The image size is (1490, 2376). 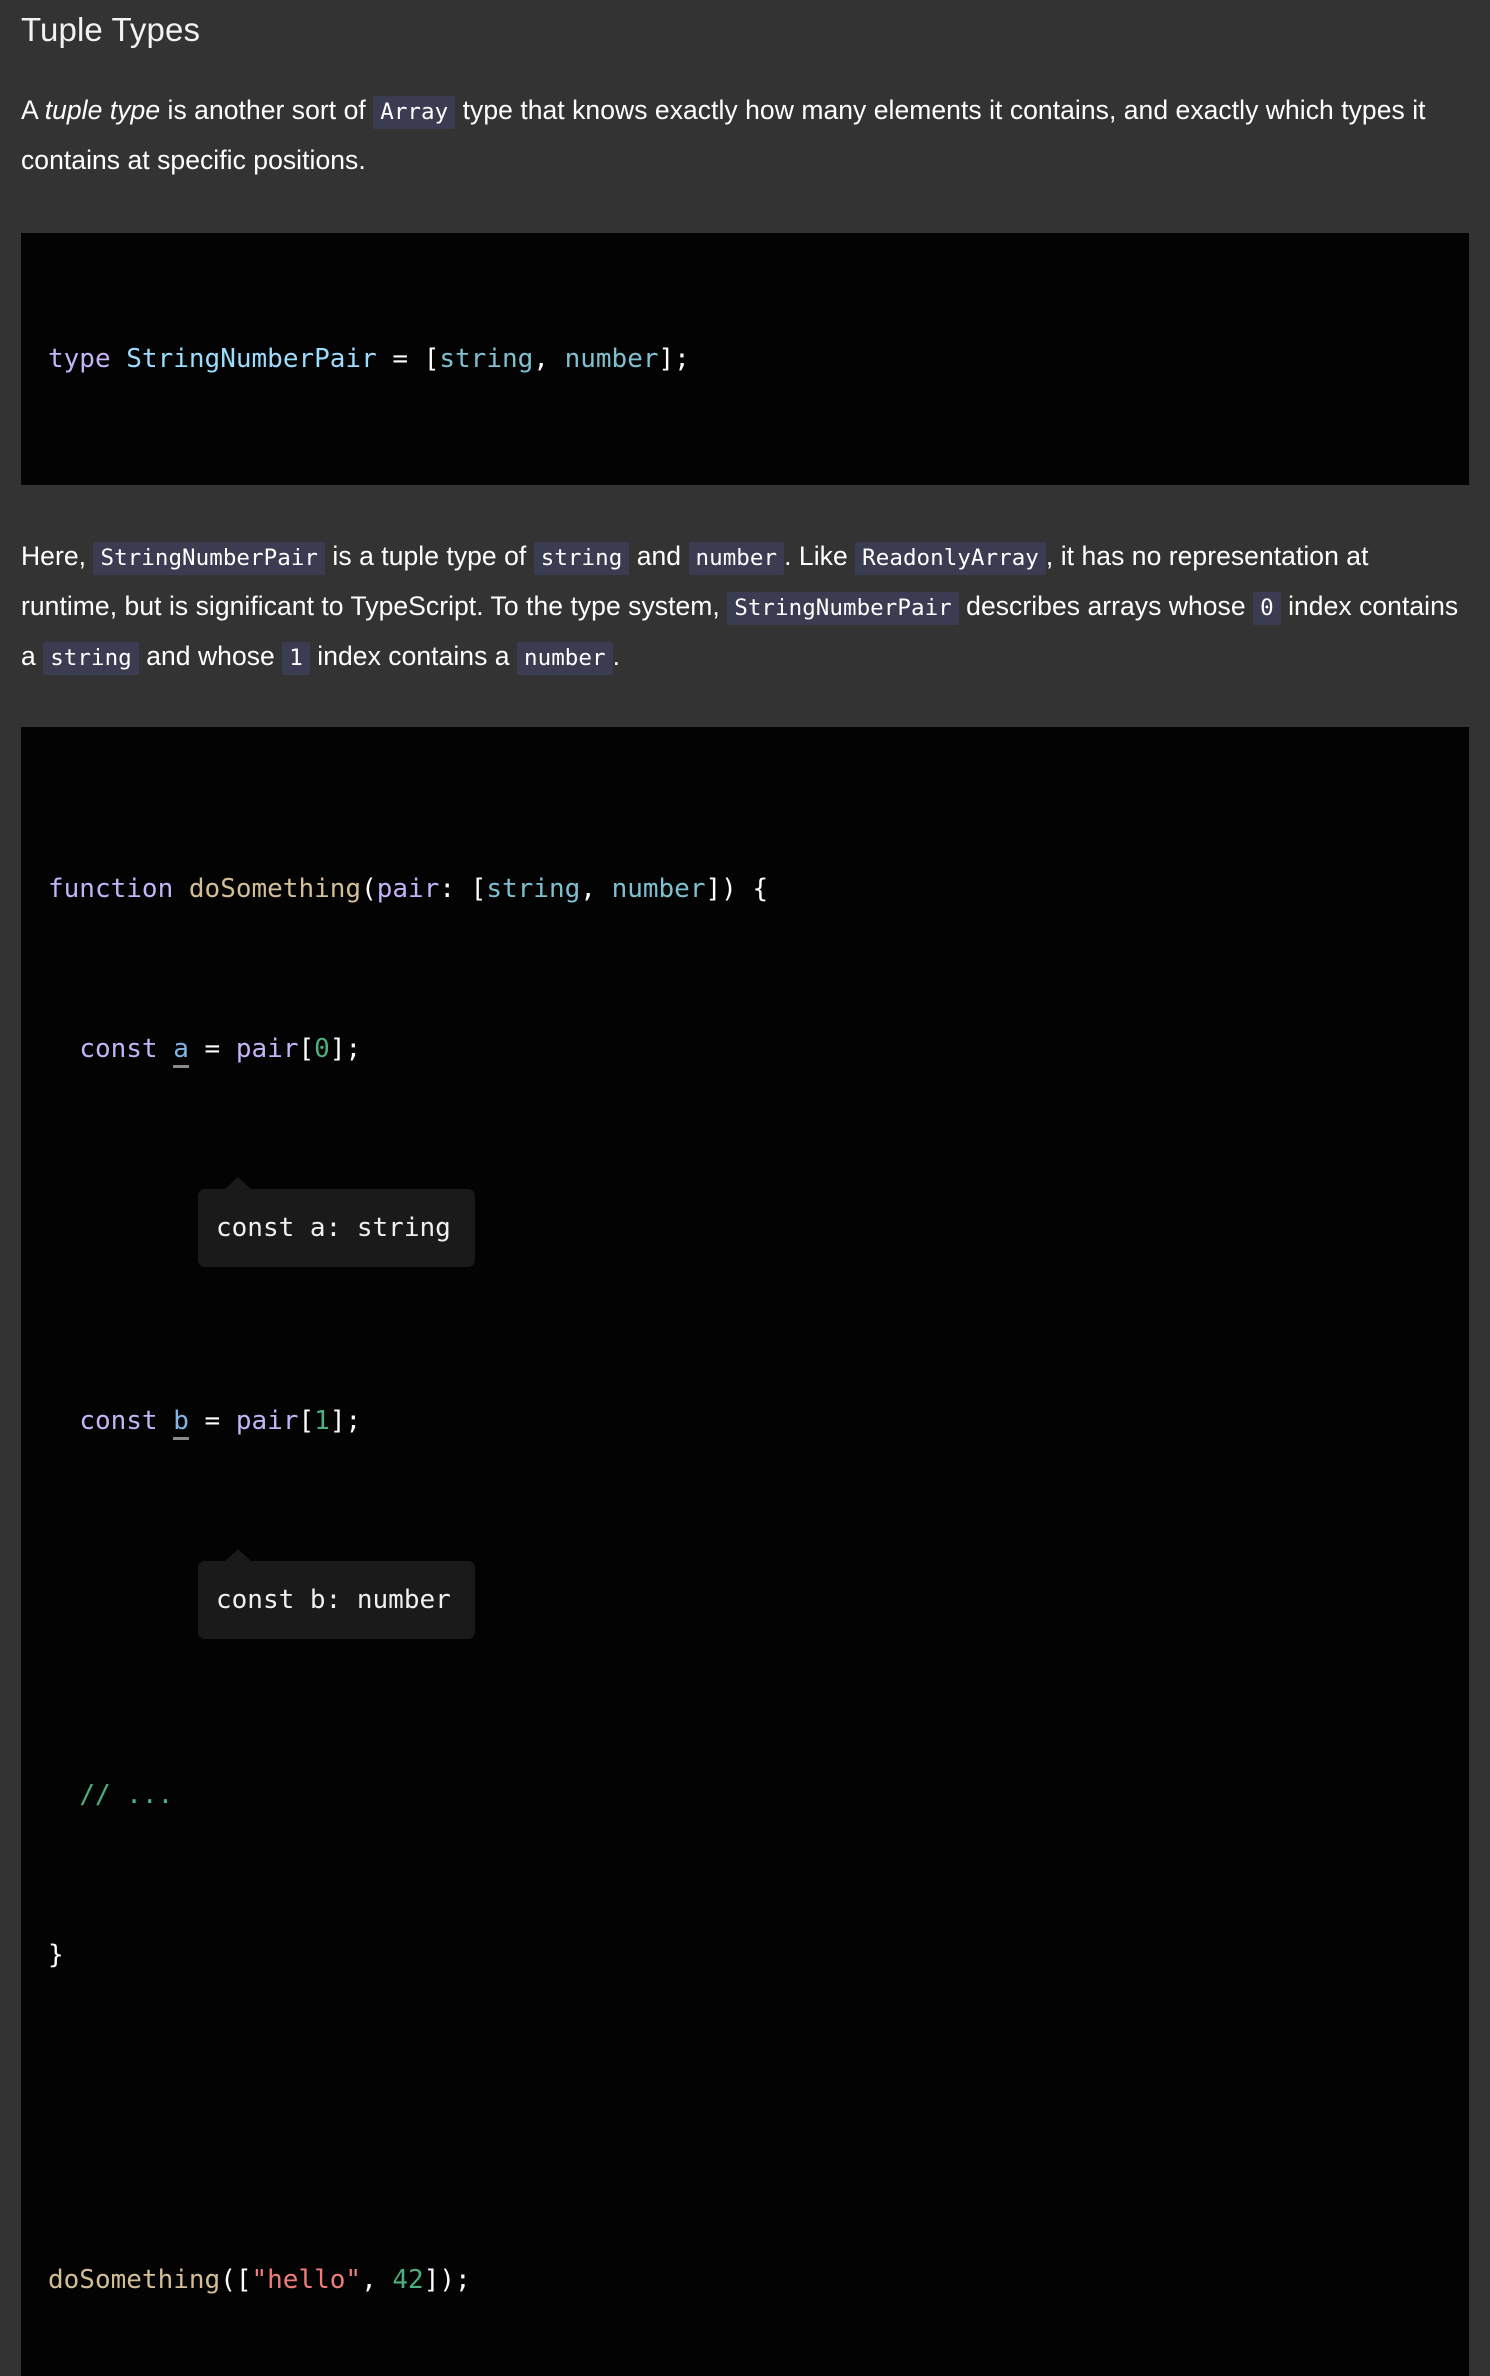 What do you see at coordinates (752, 888) in the screenshot?
I see `token-brace-open: {` at bounding box center [752, 888].